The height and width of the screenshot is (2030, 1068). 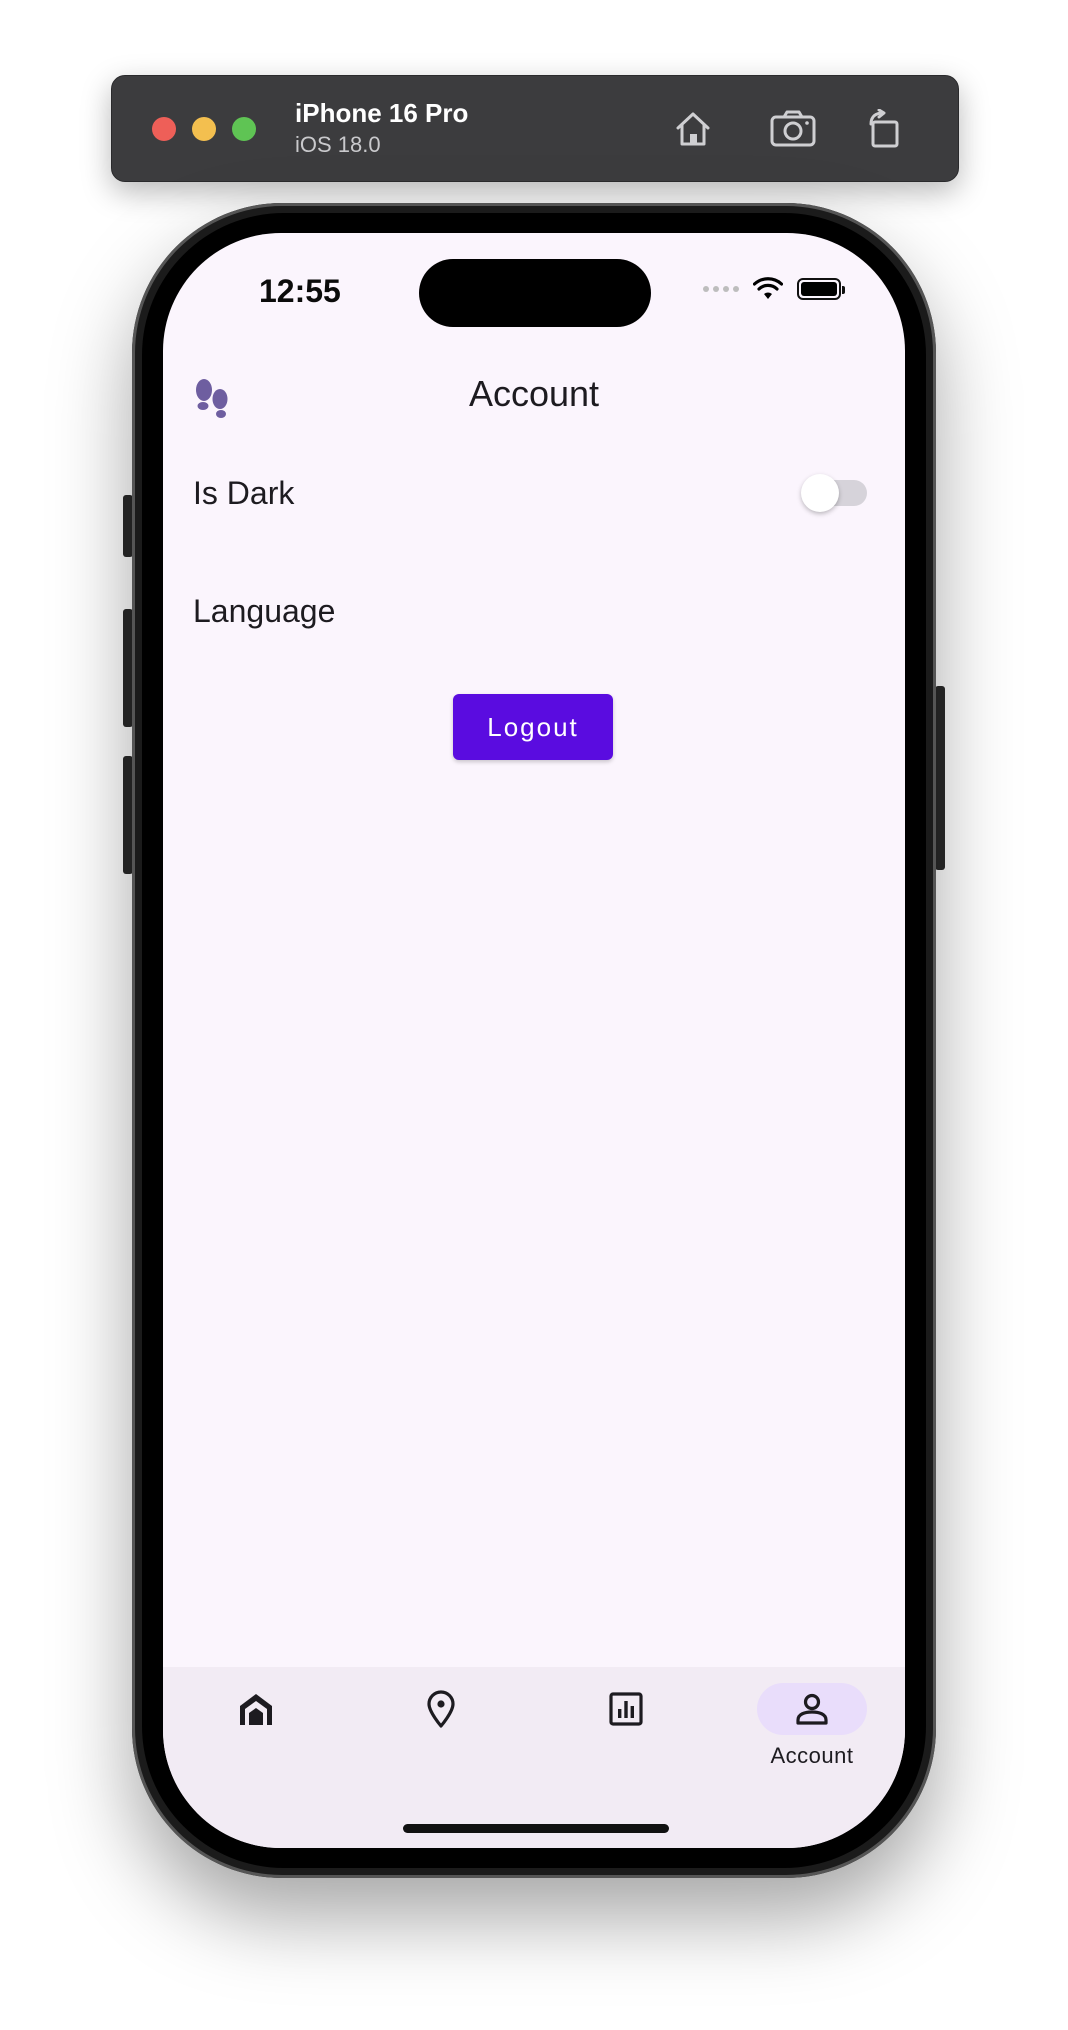 I want to click on location-pin-icon, so click(x=441, y=1709).